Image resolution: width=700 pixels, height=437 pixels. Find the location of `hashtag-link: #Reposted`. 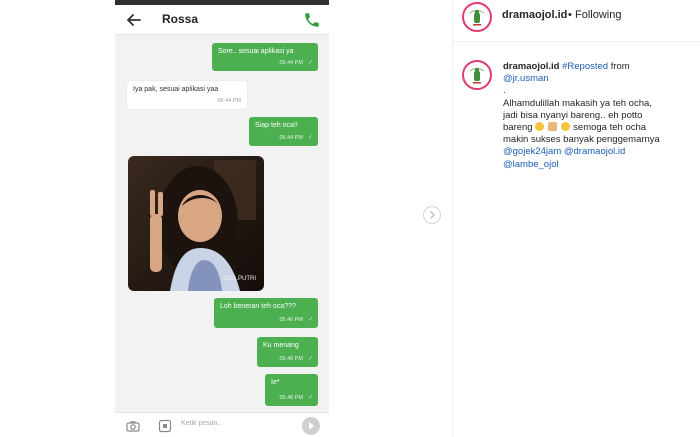

hashtag-link: #Reposted is located at coordinates (585, 66).